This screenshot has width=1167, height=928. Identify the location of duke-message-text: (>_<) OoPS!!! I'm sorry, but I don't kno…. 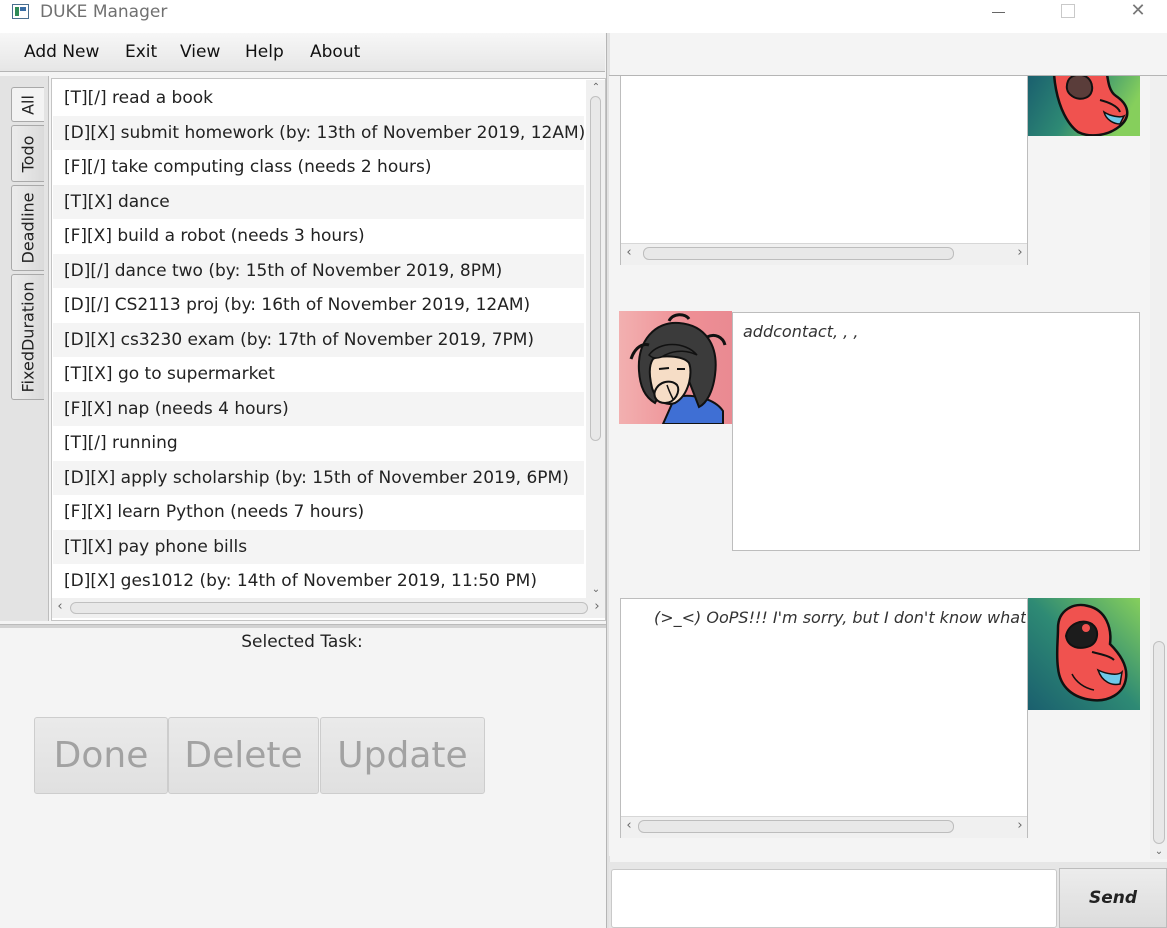
(840, 617).